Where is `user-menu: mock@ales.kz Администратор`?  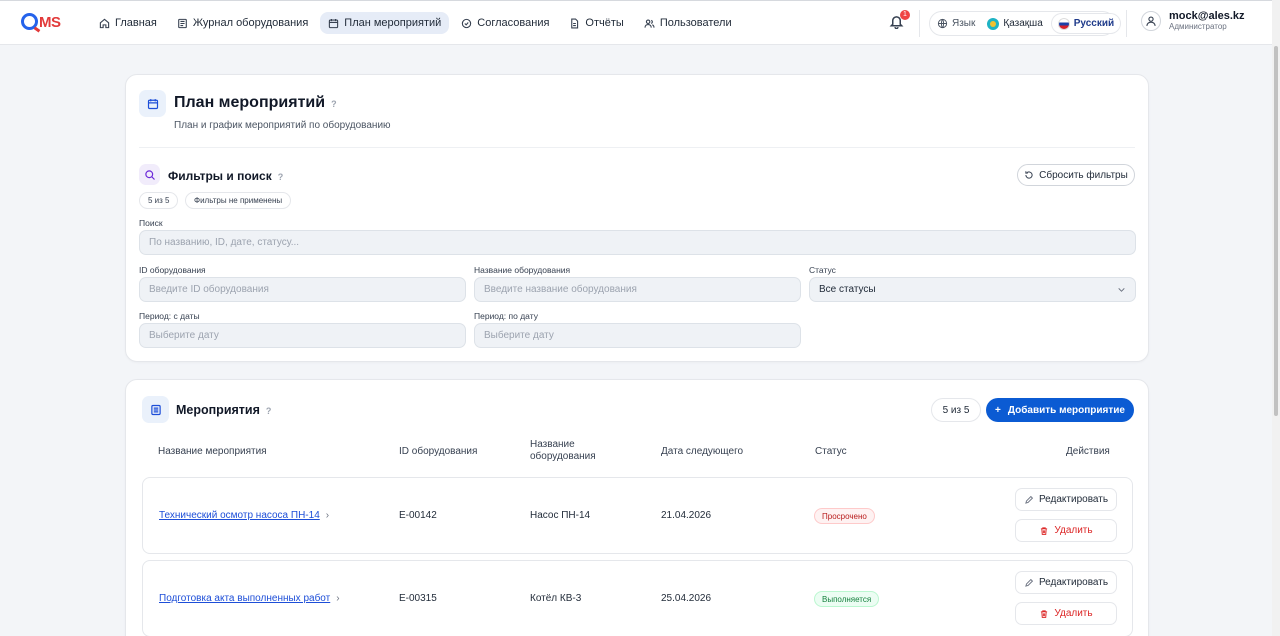 user-menu: mock@ales.kz Администратор is located at coordinates (1193, 21).